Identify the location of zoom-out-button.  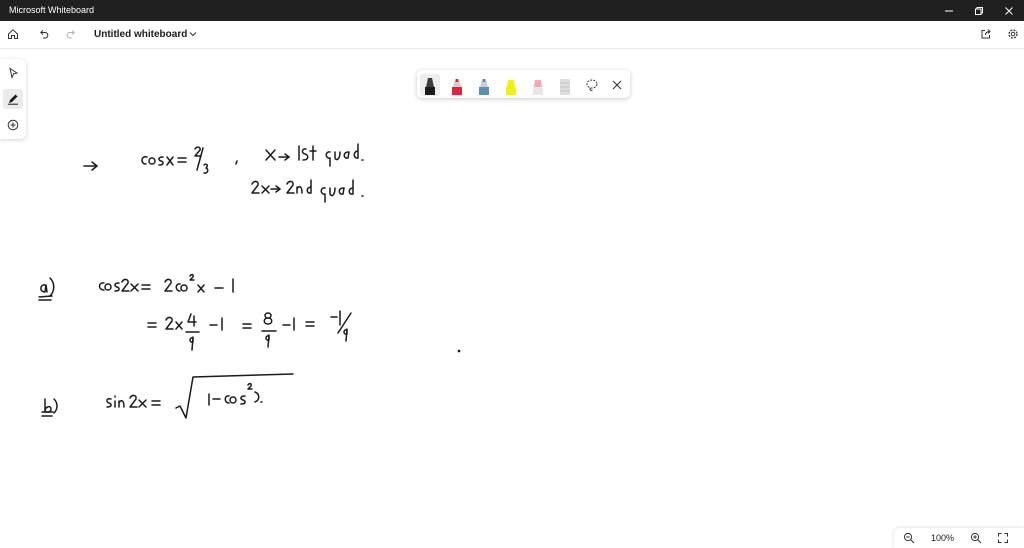
(909, 538).